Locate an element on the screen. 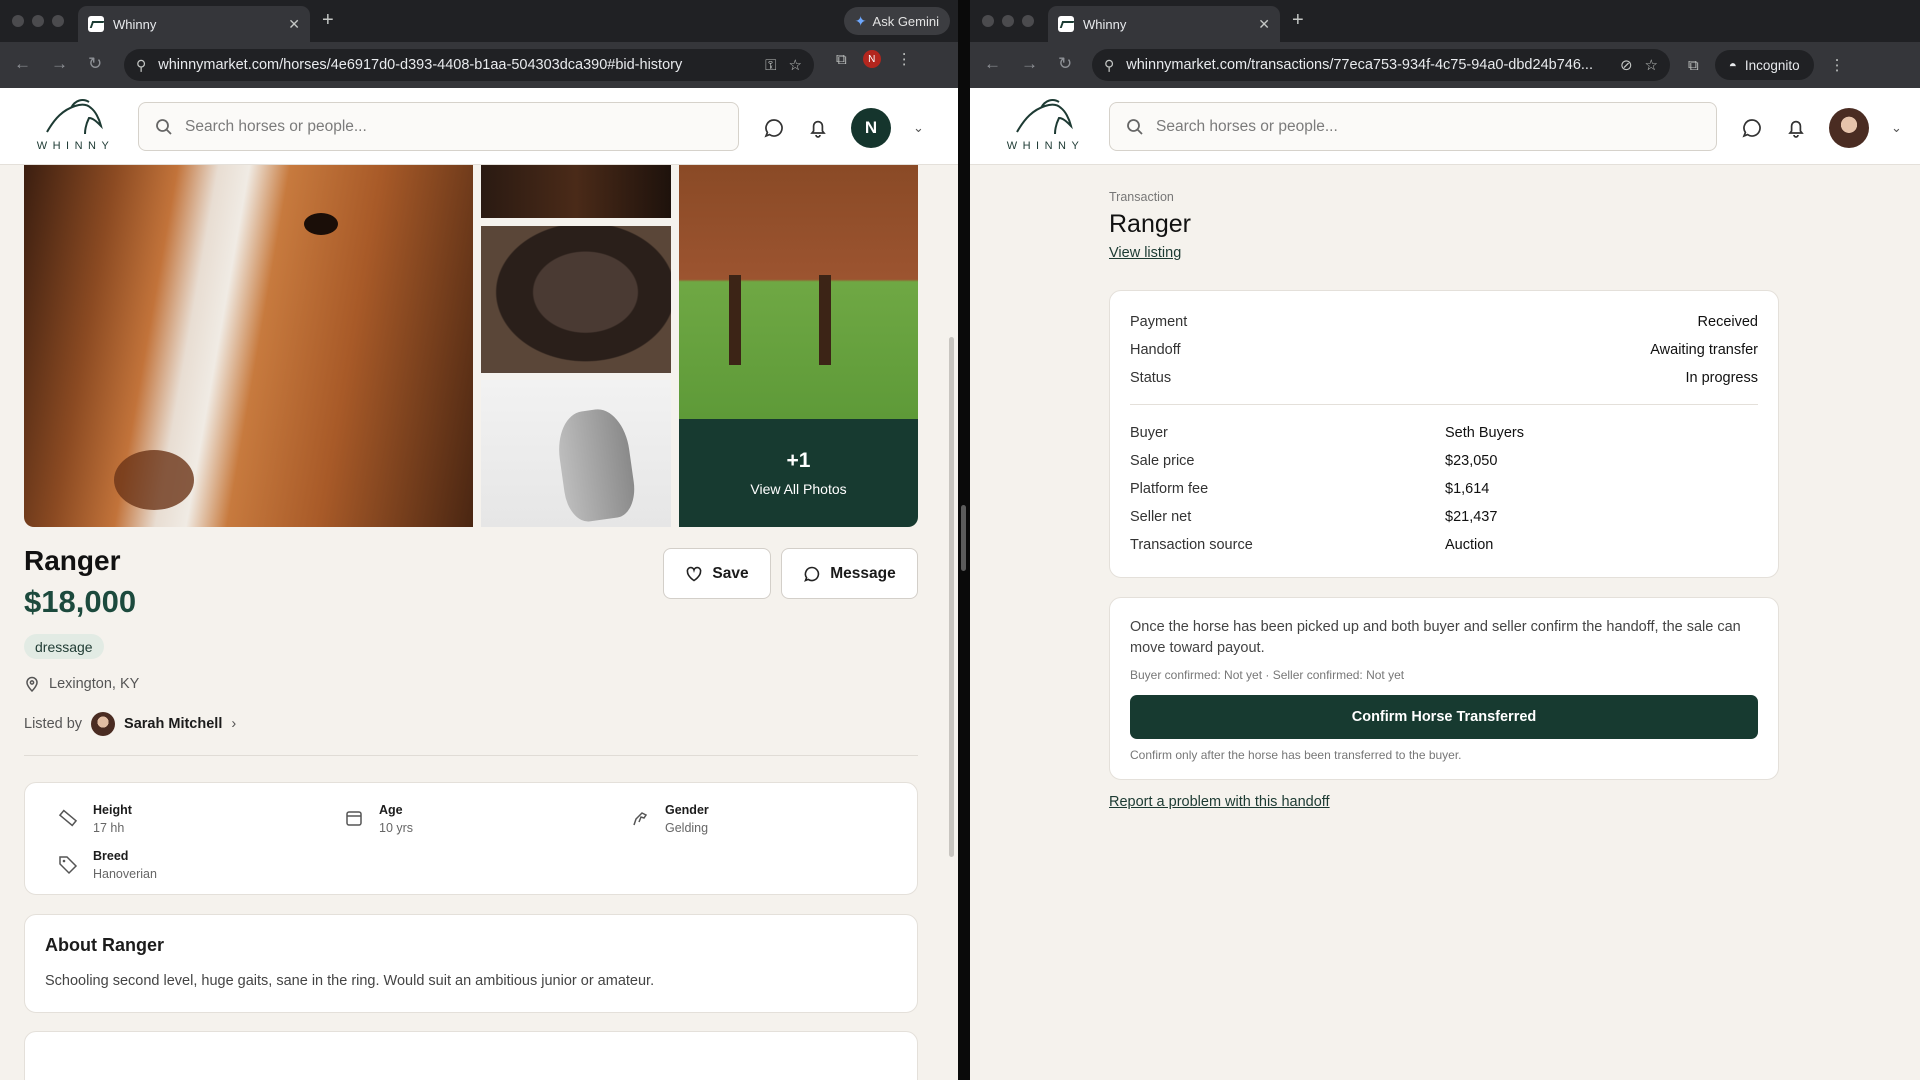 Image resolution: width=1920 pixels, height=1080 pixels. confirm-horse-transferred-button: Confirm Horse Transferred is located at coordinates (1444, 717).